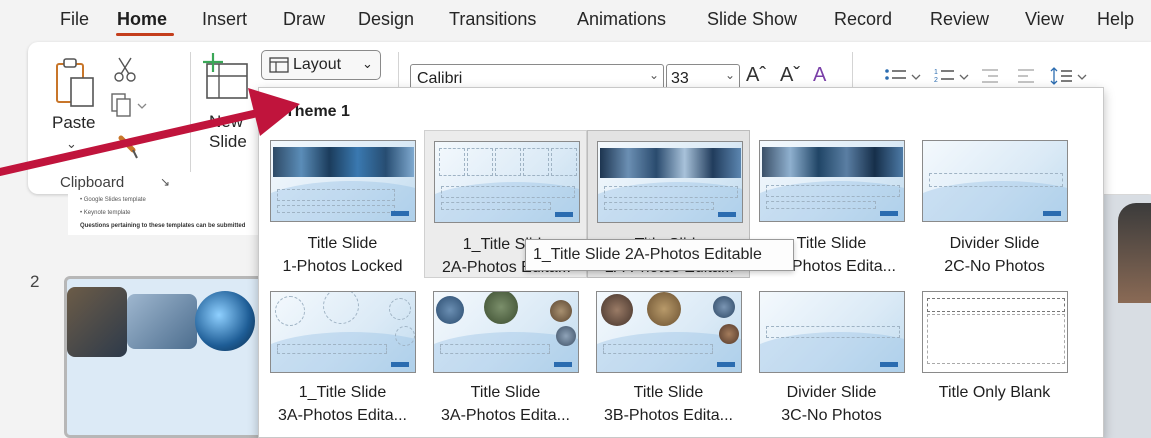 This screenshot has width=1151, height=438. Describe the element at coordinates (342, 392) in the screenshot. I see `layout-name-line1: 1_Title Slide` at that location.